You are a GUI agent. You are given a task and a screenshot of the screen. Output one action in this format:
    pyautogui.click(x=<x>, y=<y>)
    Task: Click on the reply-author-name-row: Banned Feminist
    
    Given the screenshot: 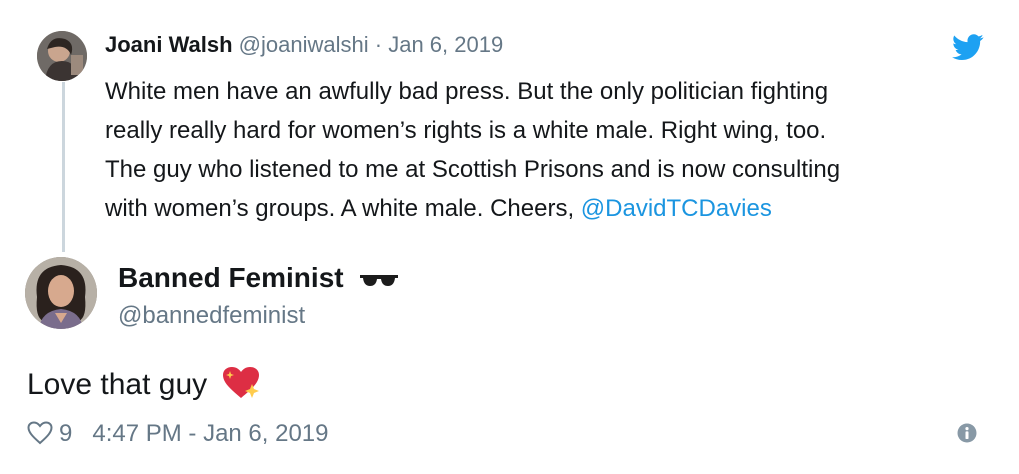 What is the action you would take?
    pyautogui.click(x=258, y=279)
    